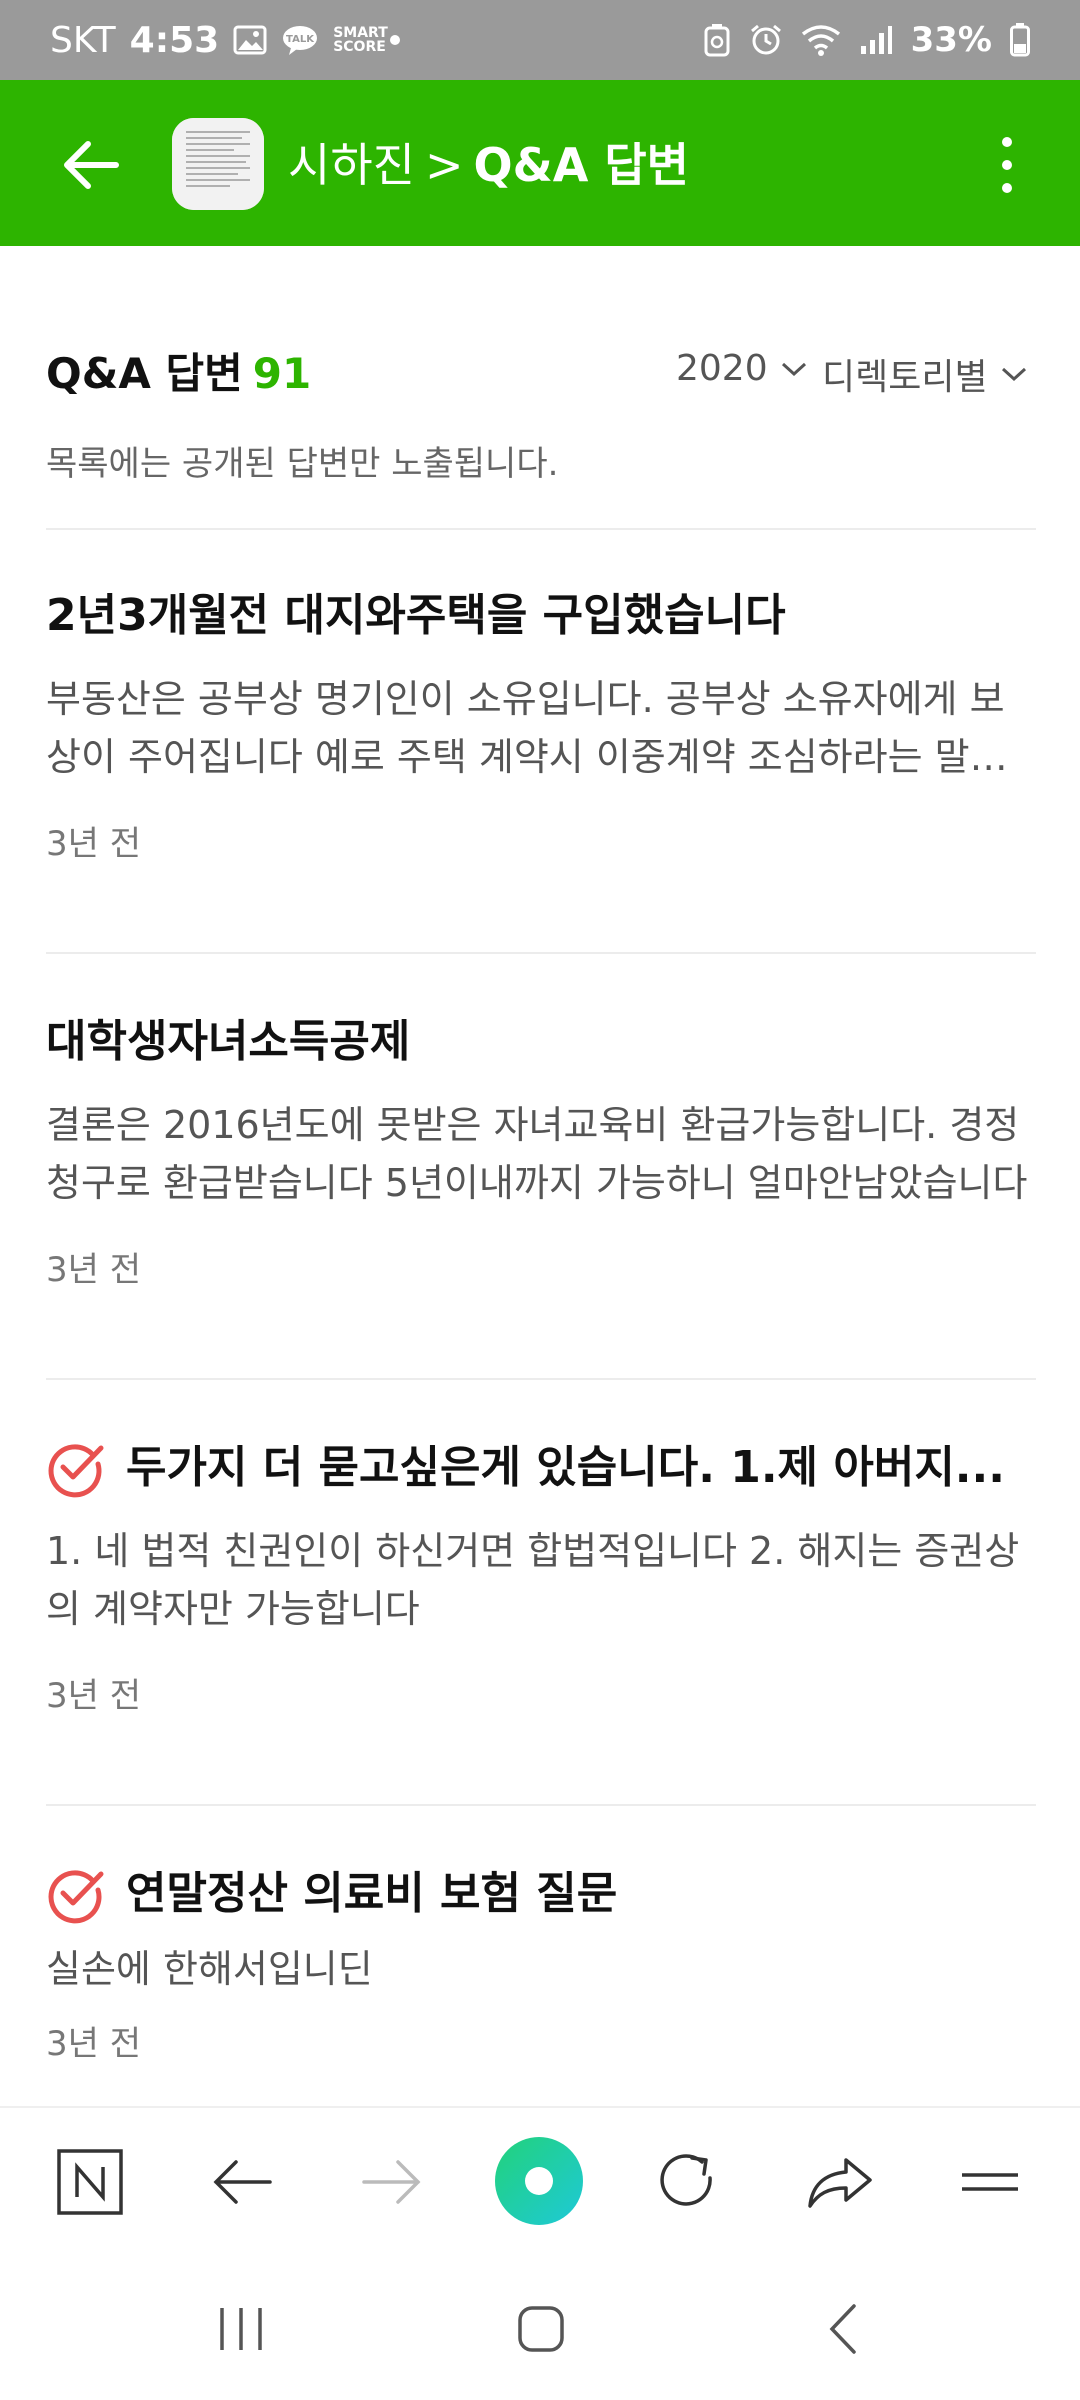  I want to click on year-filter-dropdown: 2020, so click(742, 368).